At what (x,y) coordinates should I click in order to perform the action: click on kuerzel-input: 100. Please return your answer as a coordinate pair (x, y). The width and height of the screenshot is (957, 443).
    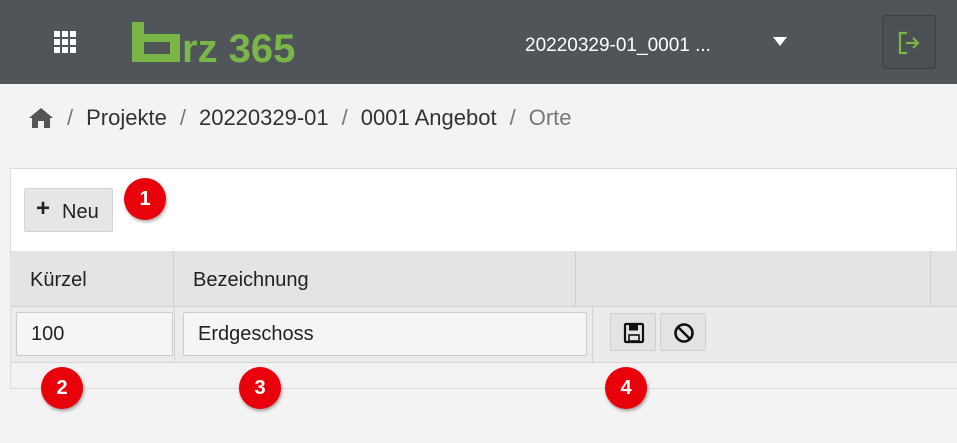
    Looking at the image, I should click on (94, 334).